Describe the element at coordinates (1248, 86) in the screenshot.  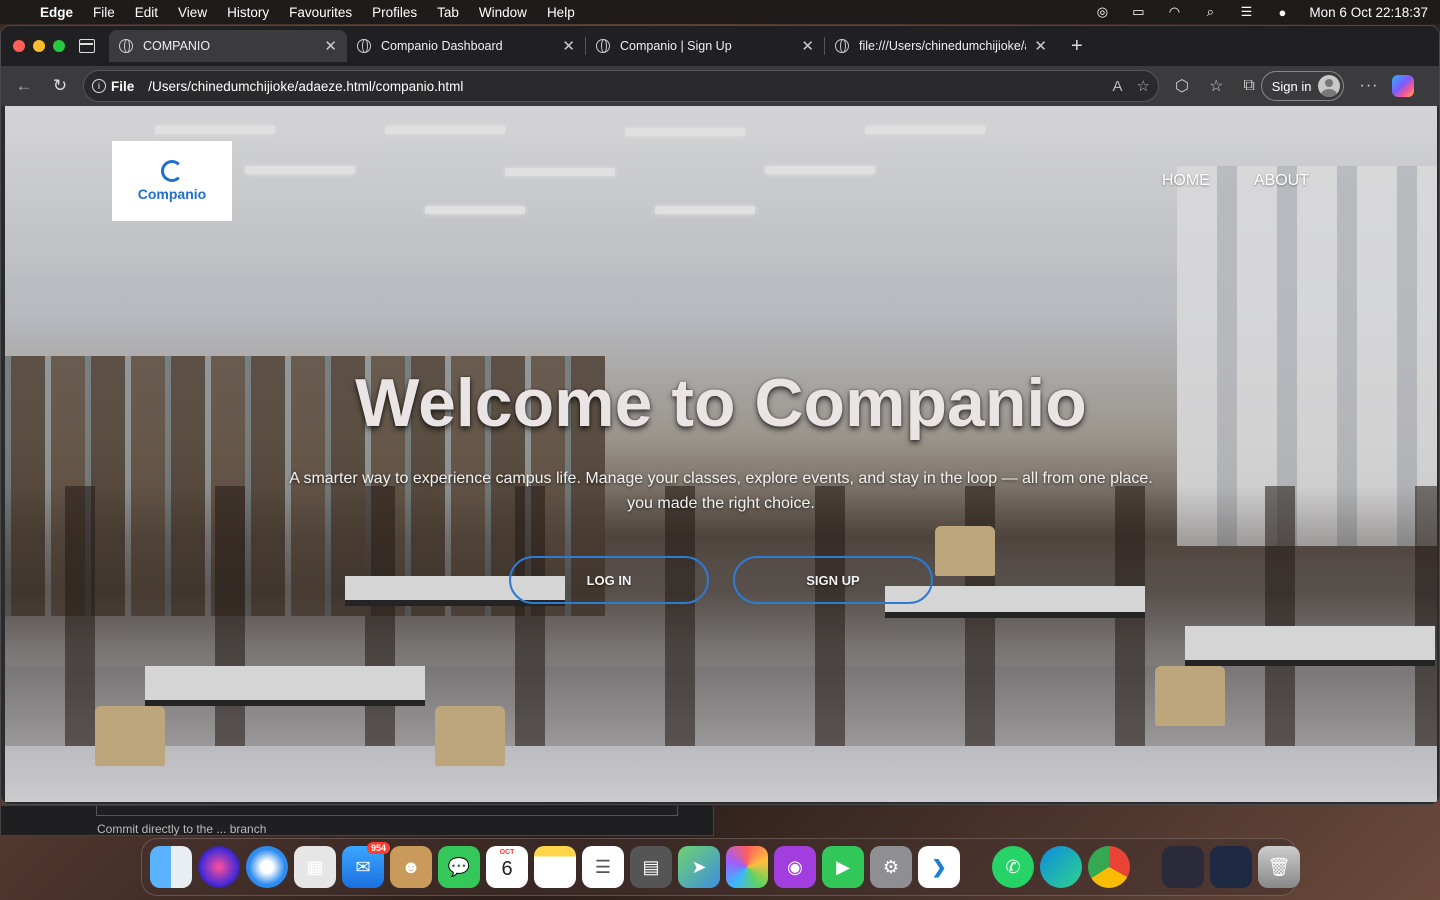
I see `screenshot-icon: ⧉` at that location.